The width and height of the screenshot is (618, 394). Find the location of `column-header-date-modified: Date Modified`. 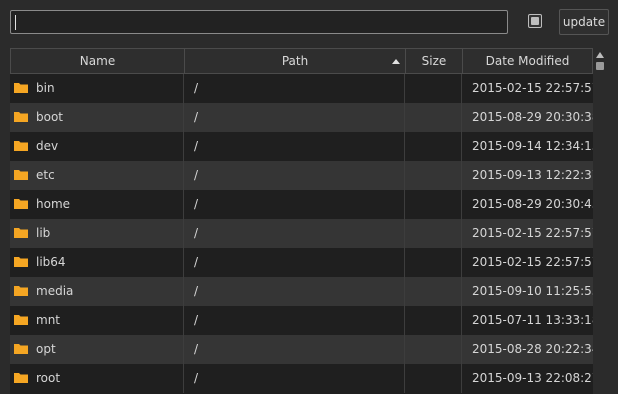

column-header-date-modified: Date Modified is located at coordinates (527, 61).